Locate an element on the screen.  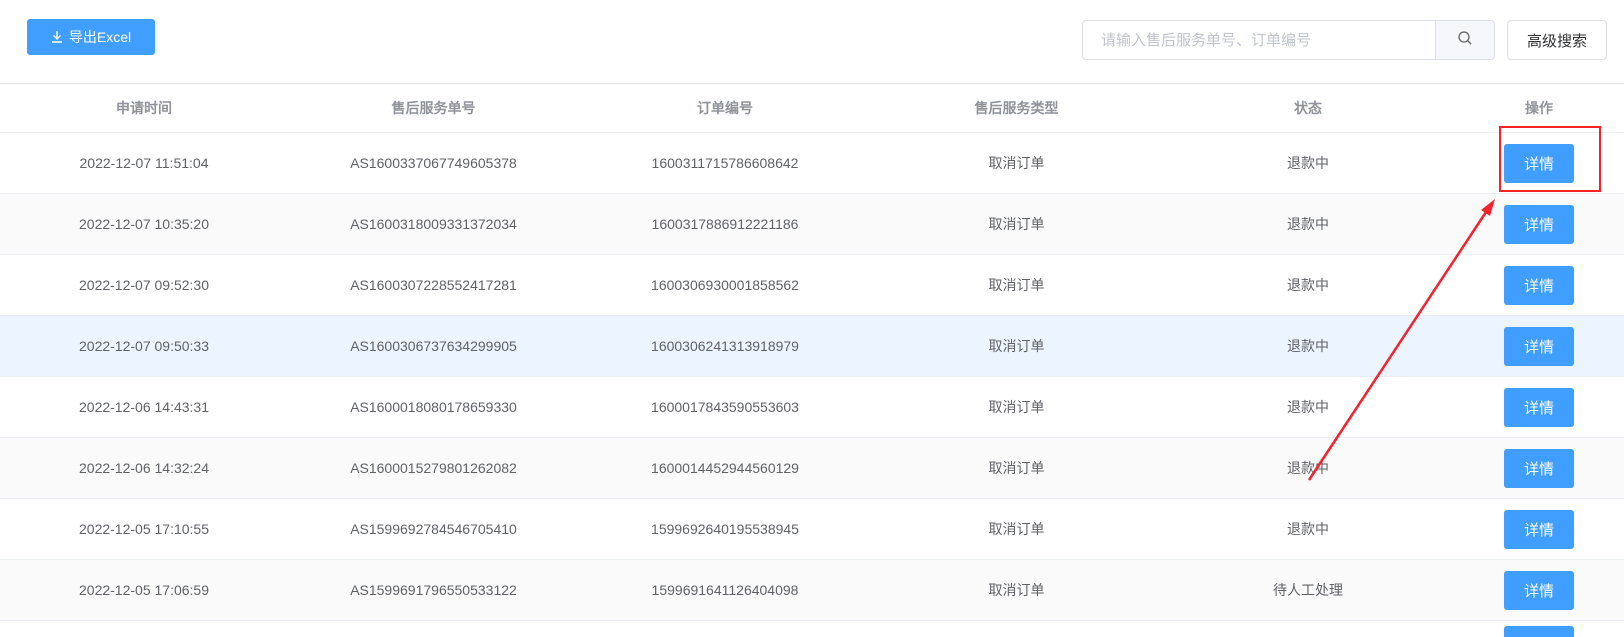
apply-time-cell: 2022-12-06 14:32:24 is located at coordinates (144, 468).